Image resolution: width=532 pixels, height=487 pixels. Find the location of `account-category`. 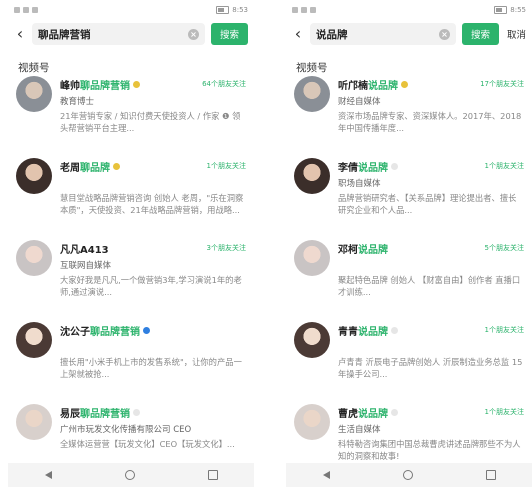

account-category is located at coordinates (153, 346).